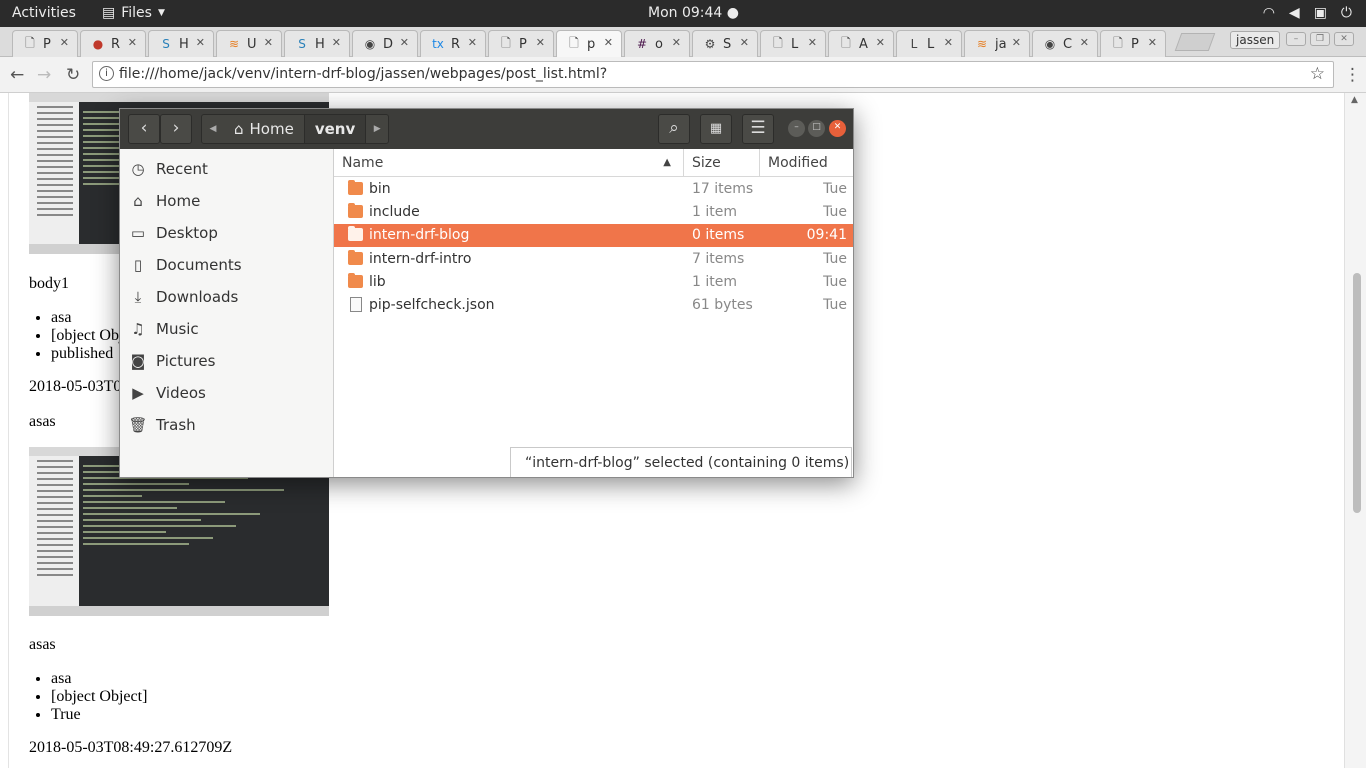 The height and width of the screenshot is (768, 1366). I want to click on bookmark-star-icon: ☆, so click(1317, 74).